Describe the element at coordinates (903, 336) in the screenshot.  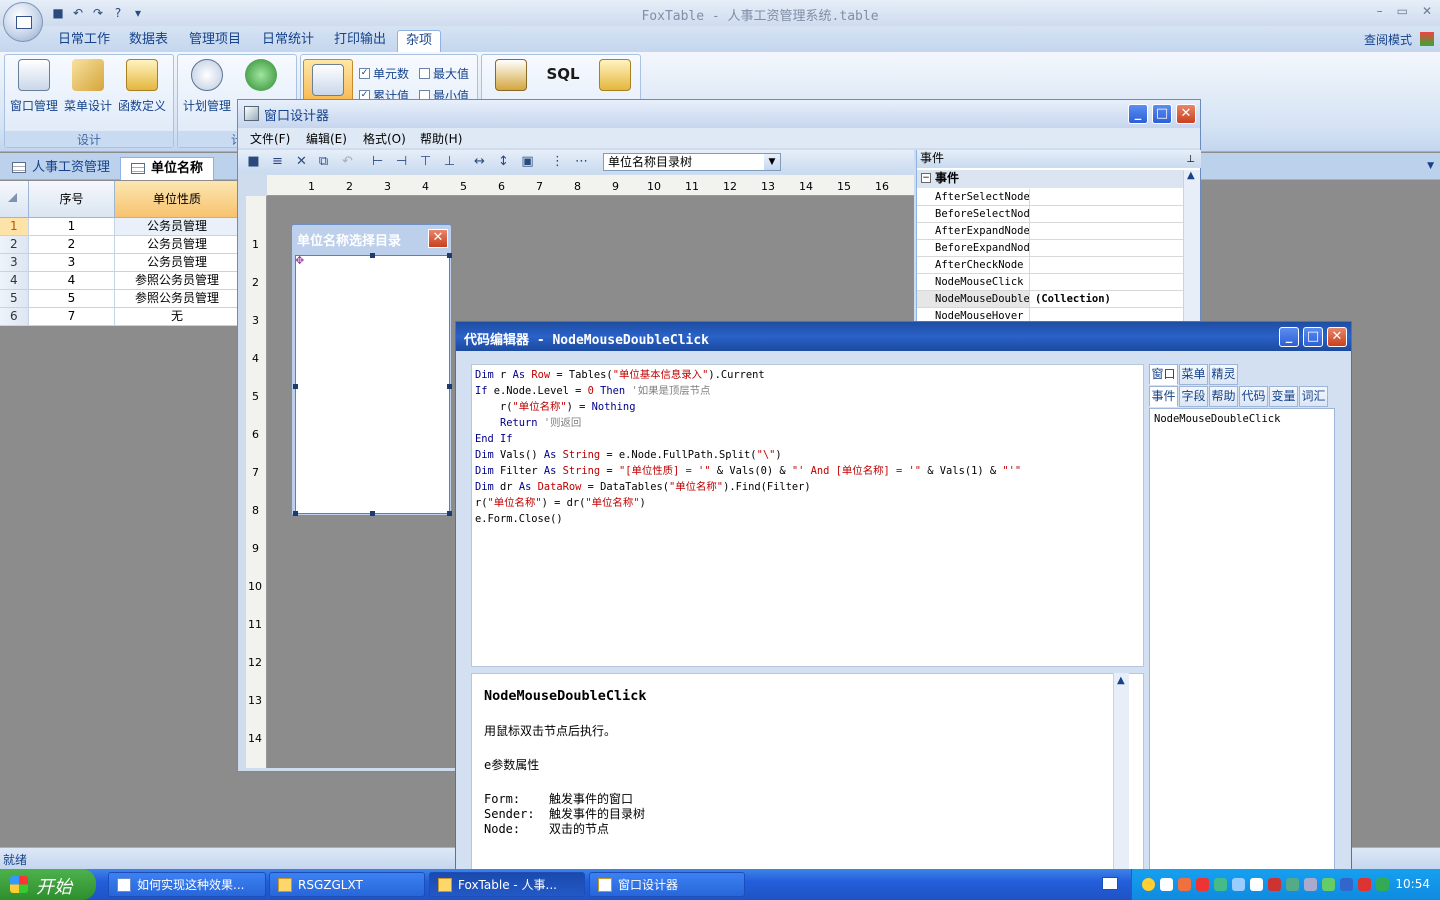
I see `code-editor-titlebar: 代码编辑器 - NodeMouseDoubleClick _ □ ✕` at that location.